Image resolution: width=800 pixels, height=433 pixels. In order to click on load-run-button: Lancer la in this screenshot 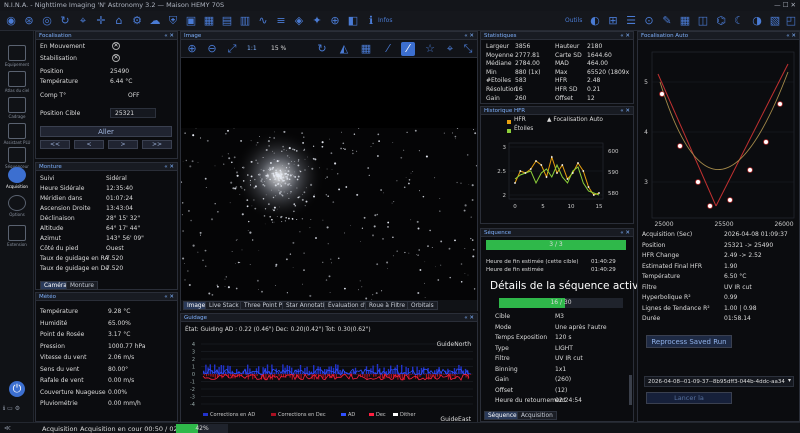, I will do `click(689, 398)`.